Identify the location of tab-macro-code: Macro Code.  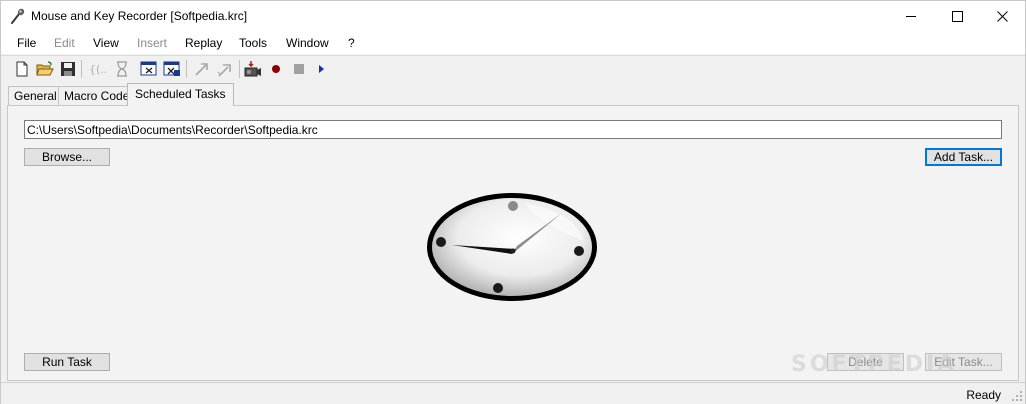
(97, 96).